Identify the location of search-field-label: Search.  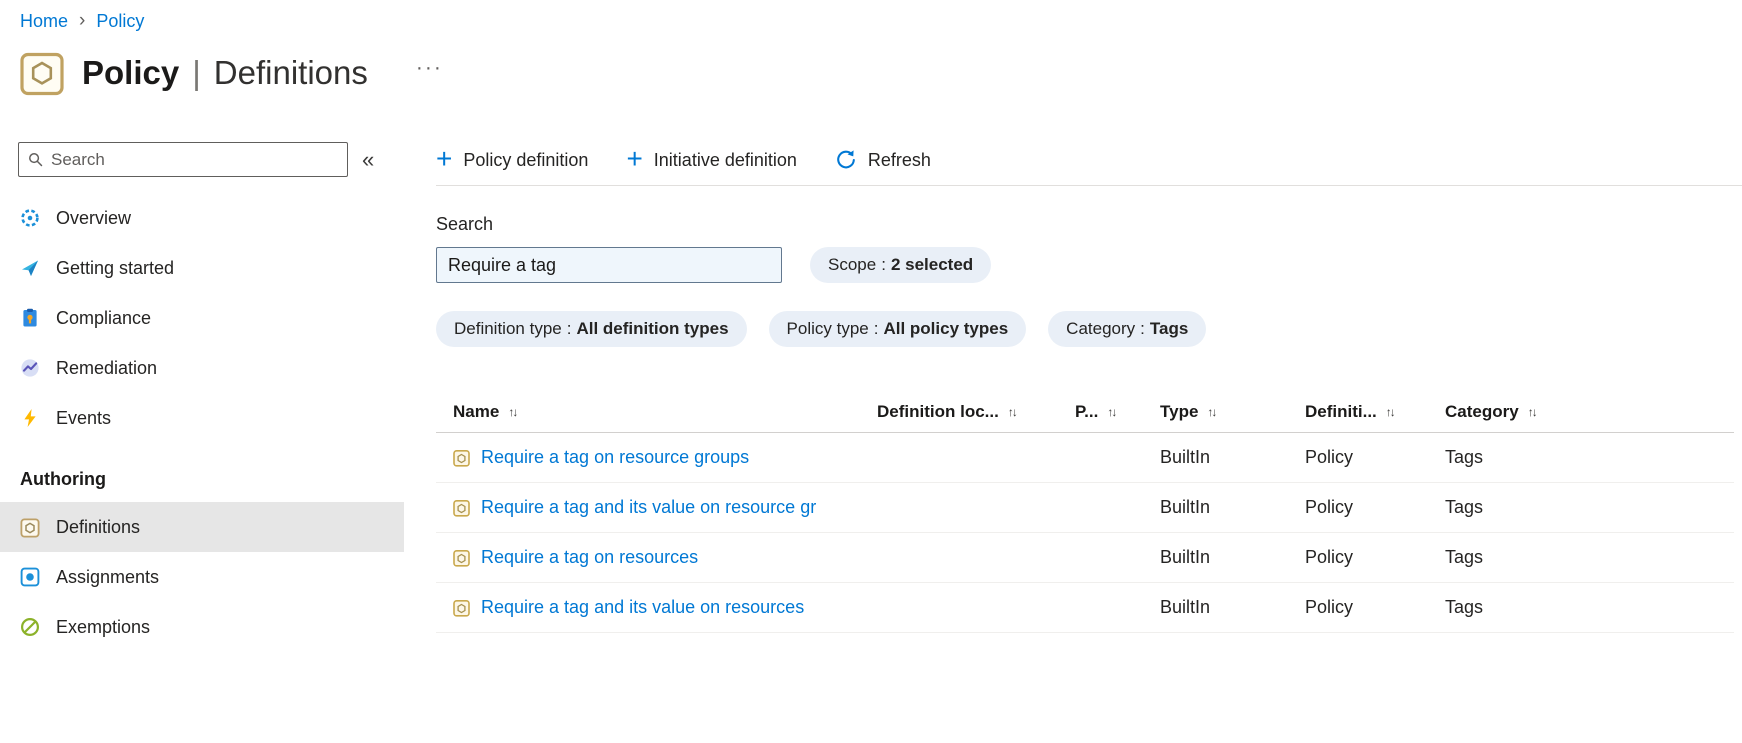
(465, 224).